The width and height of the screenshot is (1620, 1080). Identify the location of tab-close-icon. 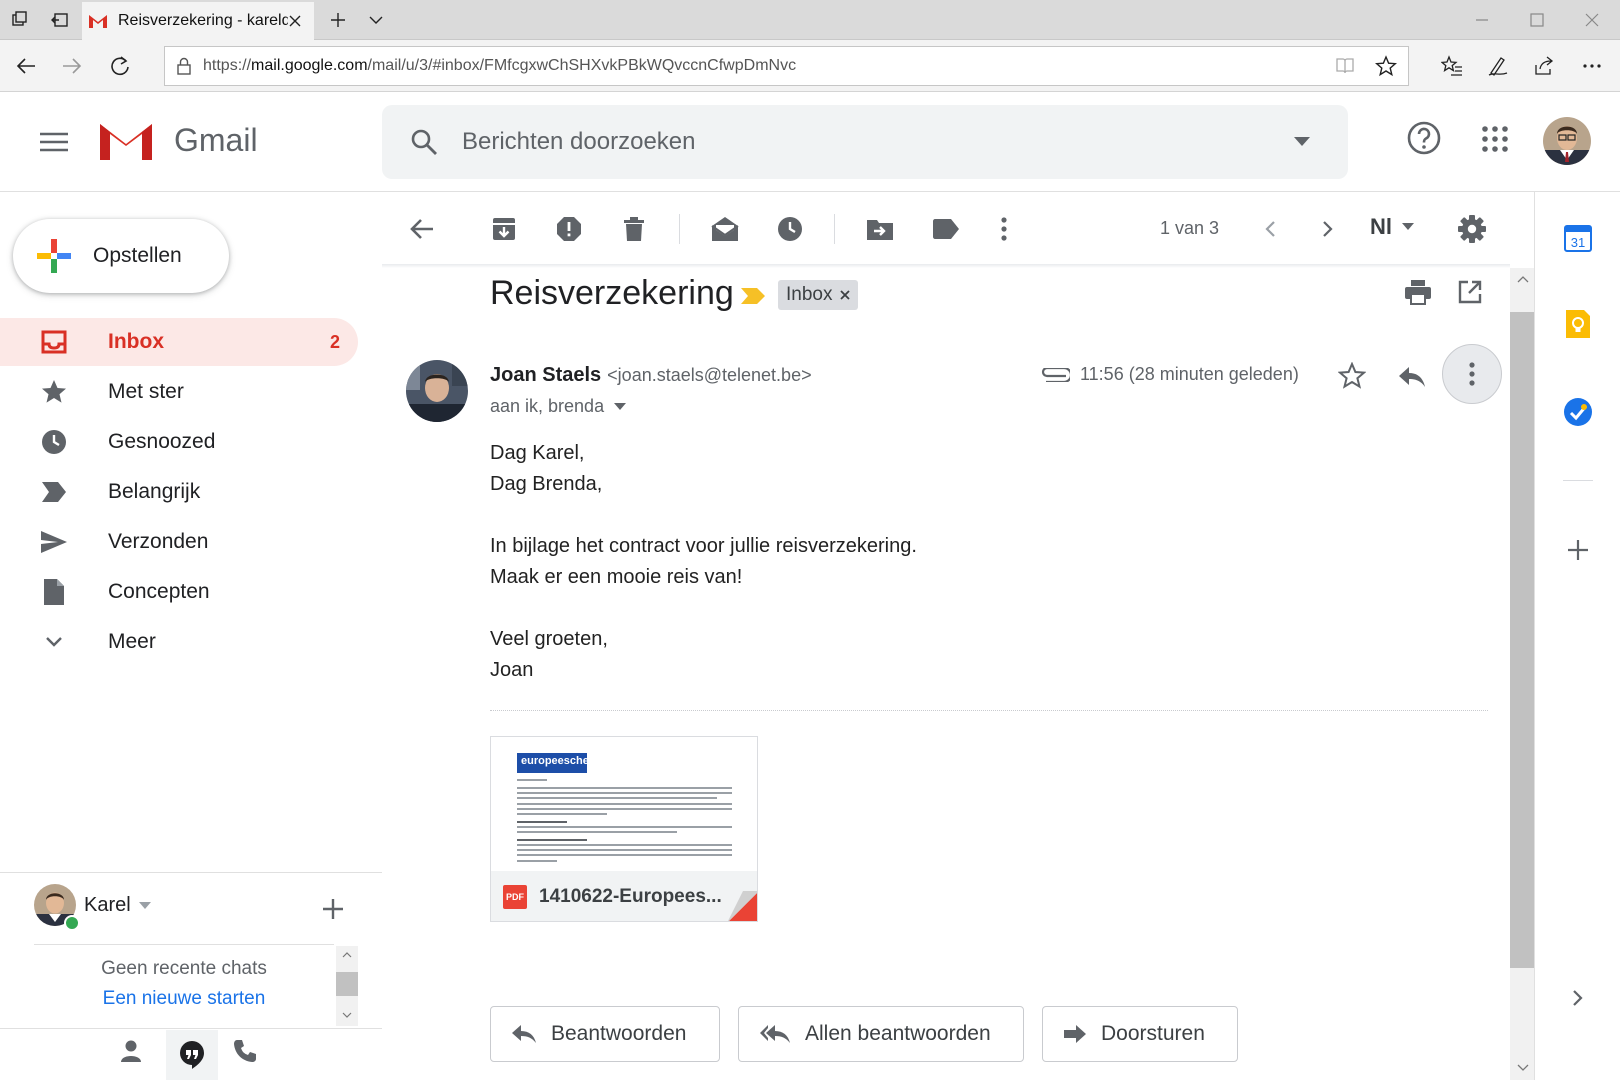
(295, 21).